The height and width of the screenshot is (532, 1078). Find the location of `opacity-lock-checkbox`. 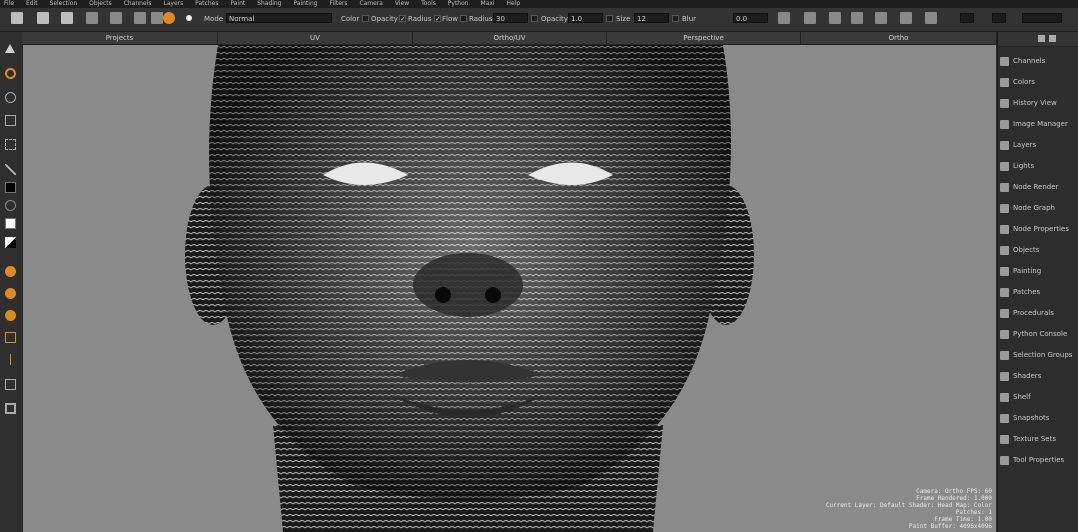

opacity-lock-checkbox is located at coordinates (534, 18).